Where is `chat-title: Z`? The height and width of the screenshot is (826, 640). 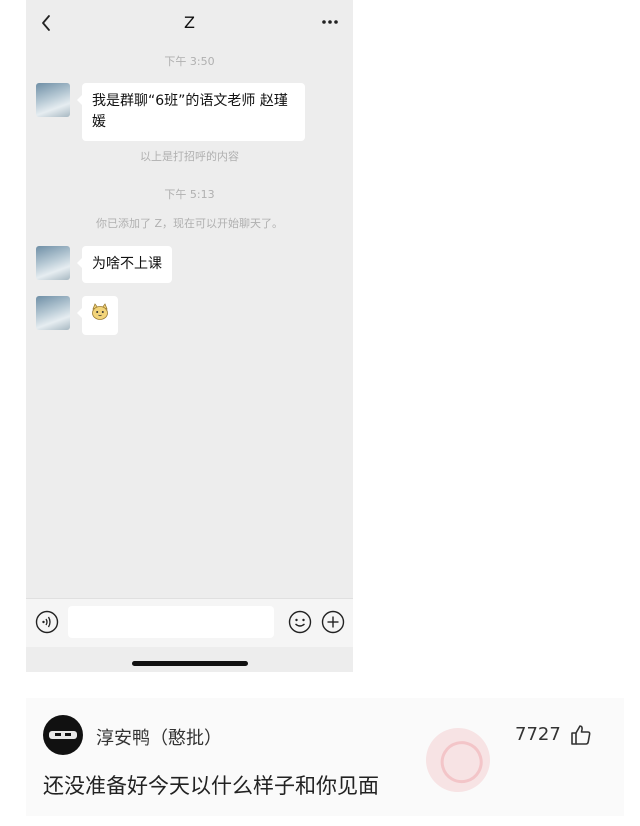 chat-title: Z is located at coordinates (189, 22).